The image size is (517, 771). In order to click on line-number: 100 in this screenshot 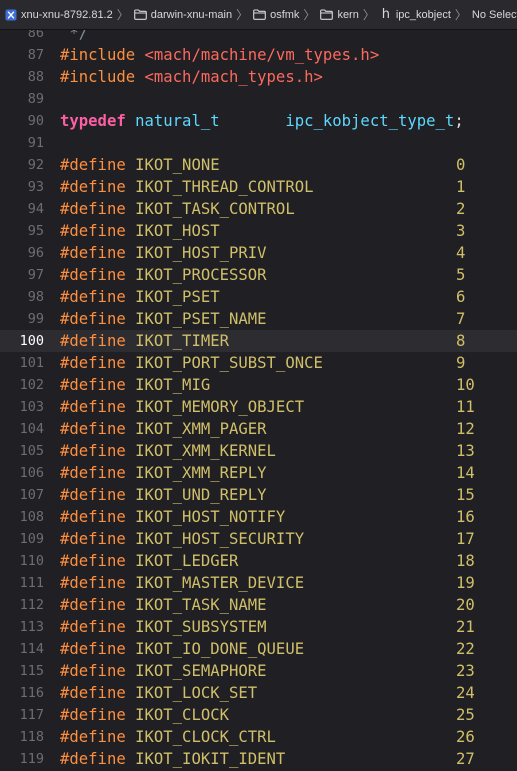, I will do `click(31, 341)`.